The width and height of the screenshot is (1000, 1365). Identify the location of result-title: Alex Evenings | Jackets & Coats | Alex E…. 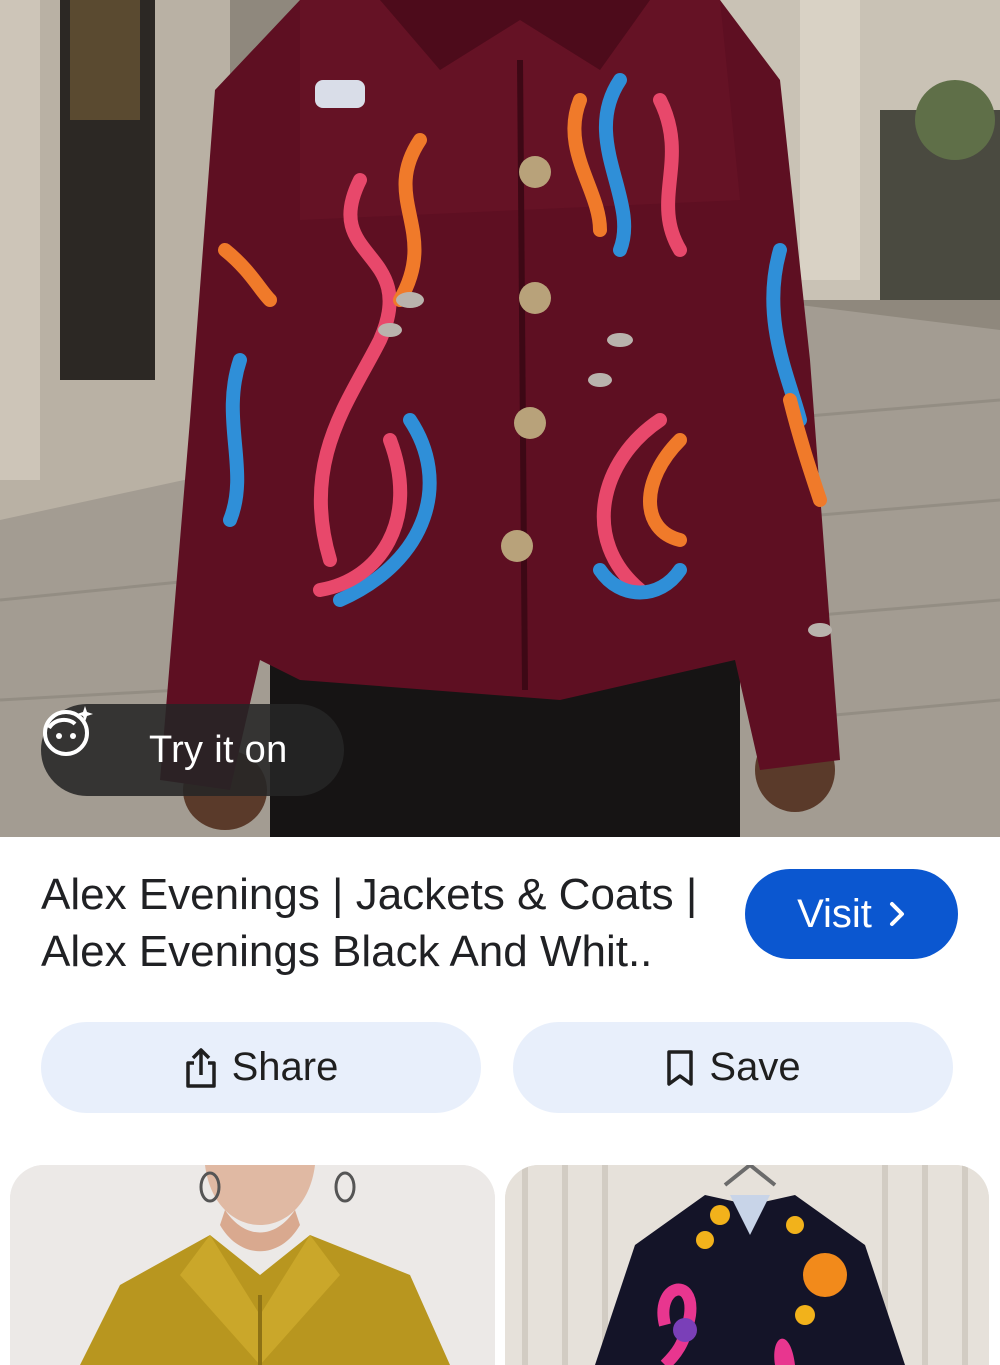
(376, 923).